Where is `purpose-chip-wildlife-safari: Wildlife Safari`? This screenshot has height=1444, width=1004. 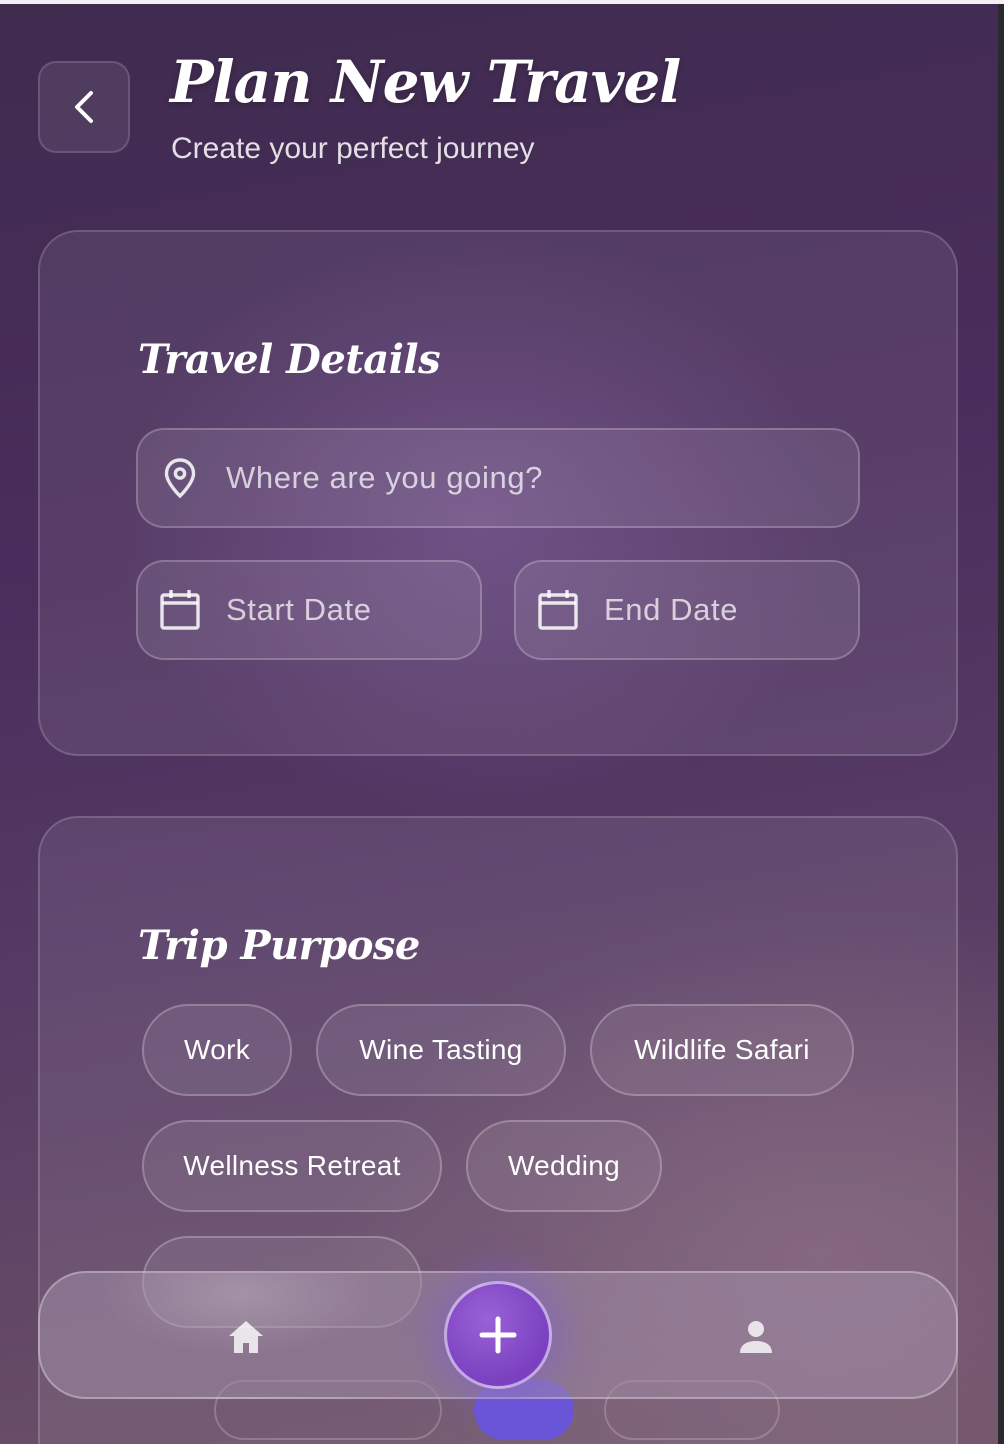 purpose-chip-wildlife-safari: Wildlife Safari is located at coordinates (722, 1050).